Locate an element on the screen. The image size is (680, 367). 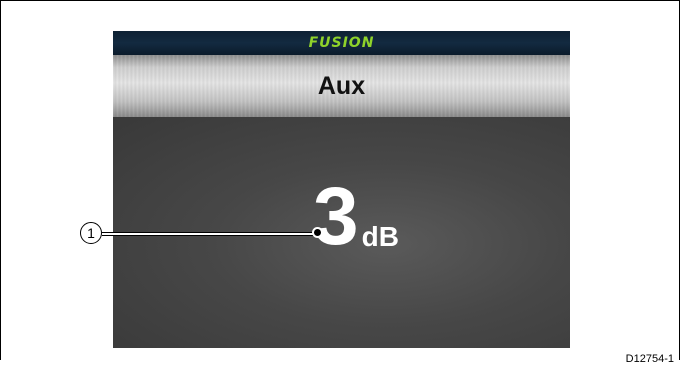
source-title-bar: Aux is located at coordinates (341, 86).